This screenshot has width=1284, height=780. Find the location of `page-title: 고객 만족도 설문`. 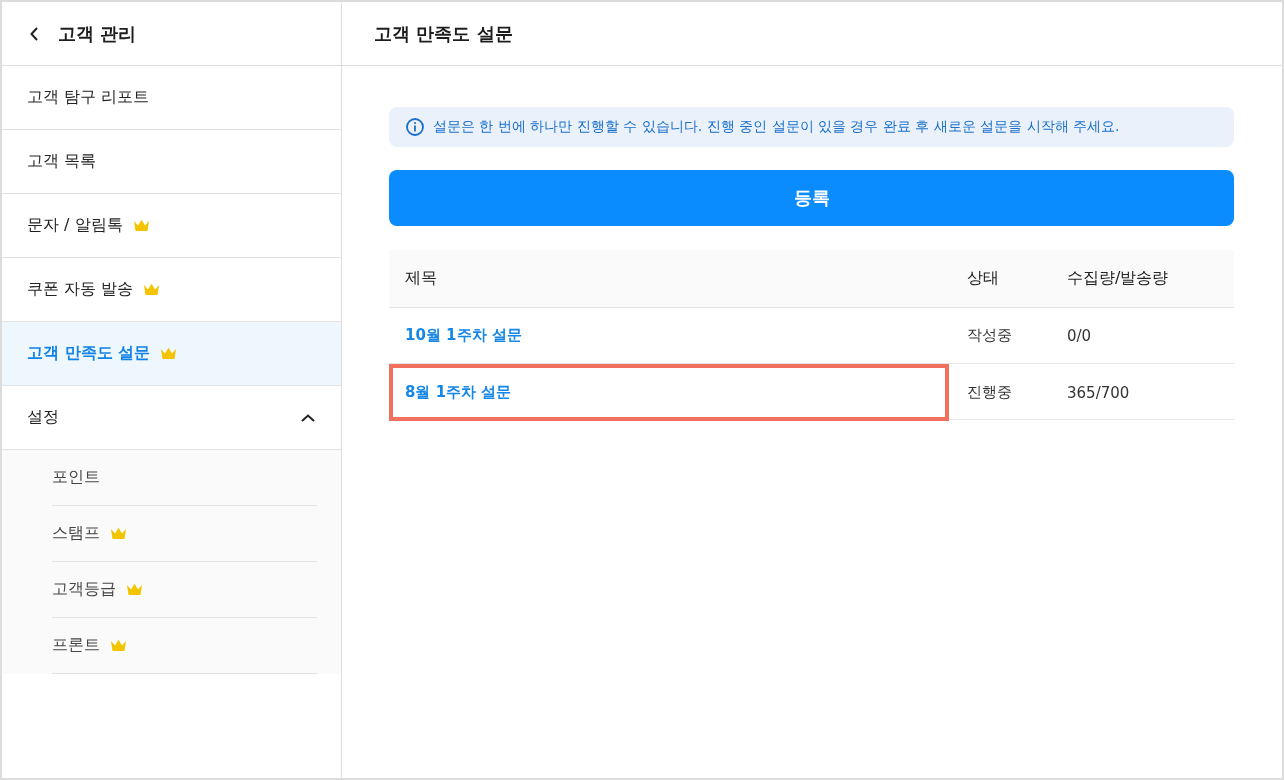

page-title: 고객 만족도 설문 is located at coordinates (443, 33).